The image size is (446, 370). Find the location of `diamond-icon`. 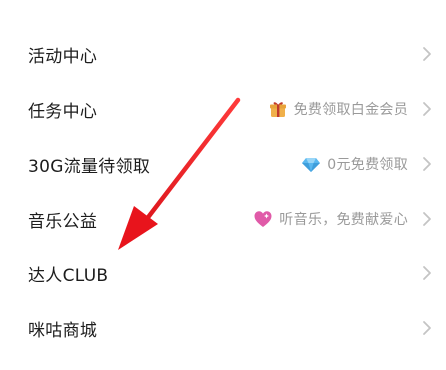

diamond-icon is located at coordinates (311, 164).